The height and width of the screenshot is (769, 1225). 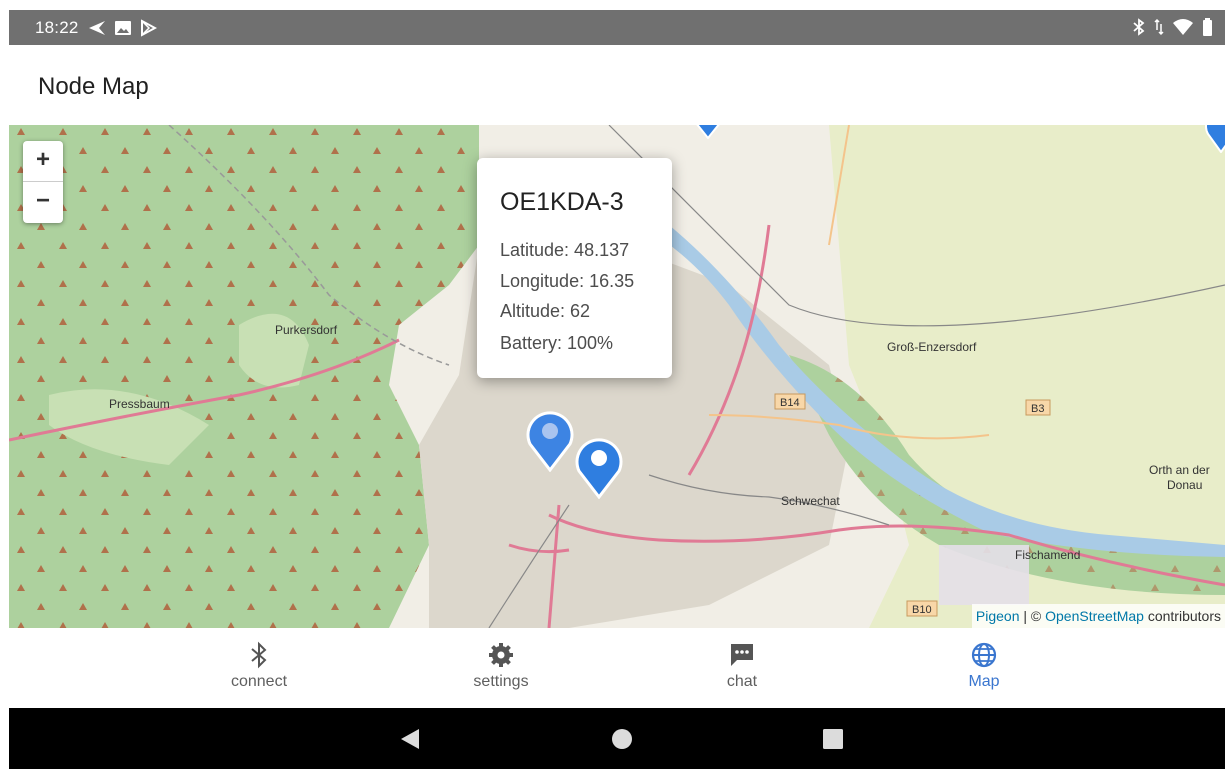 What do you see at coordinates (1207, 27) in the screenshot?
I see `battery-icon` at bounding box center [1207, 27].